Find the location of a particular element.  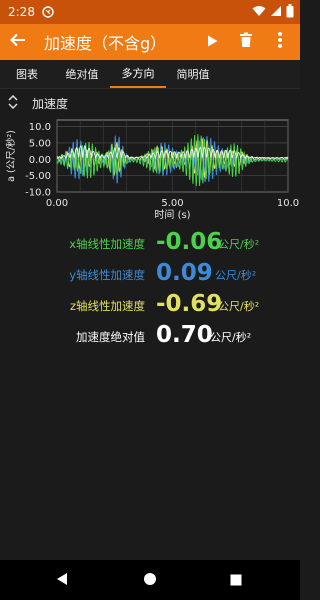

y-tick-label: 0.00 is located at coordinates (40, 160).